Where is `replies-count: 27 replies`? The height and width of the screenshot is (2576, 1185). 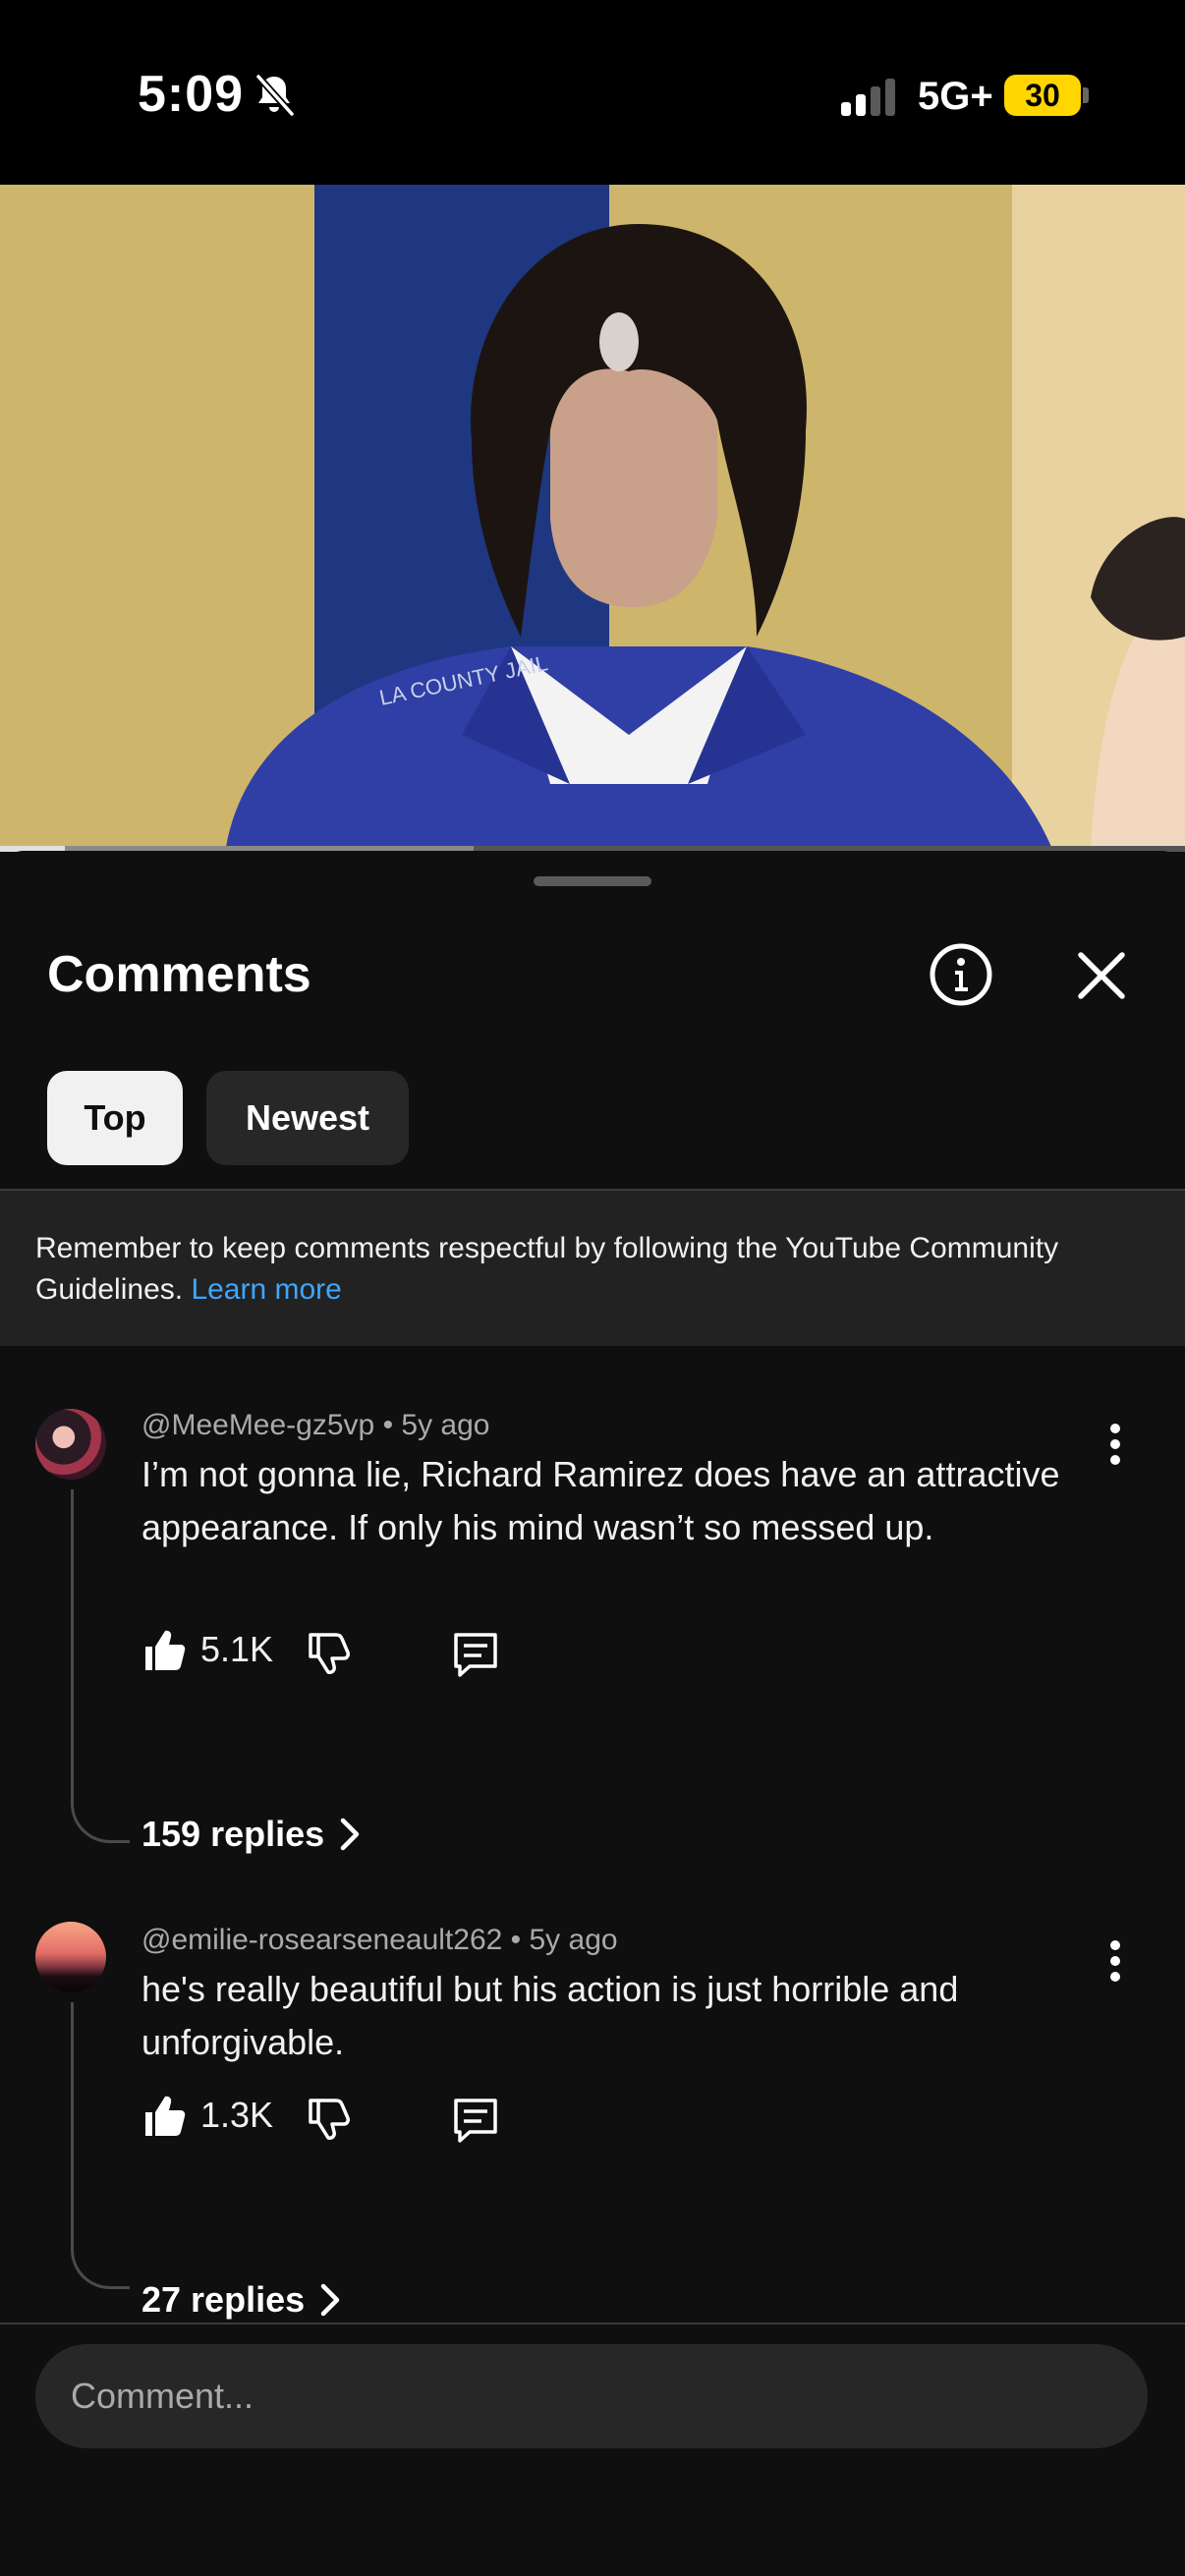 replies-count: 27 replies is located at coordinates (224, 2299).